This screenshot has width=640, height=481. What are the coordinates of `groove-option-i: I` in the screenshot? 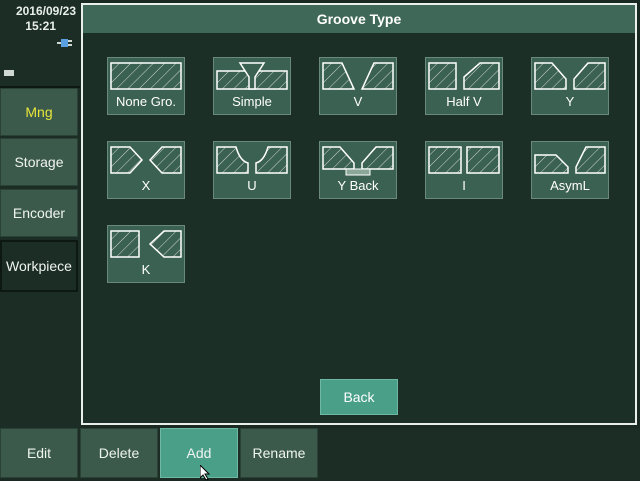 It's located at (464, 170).